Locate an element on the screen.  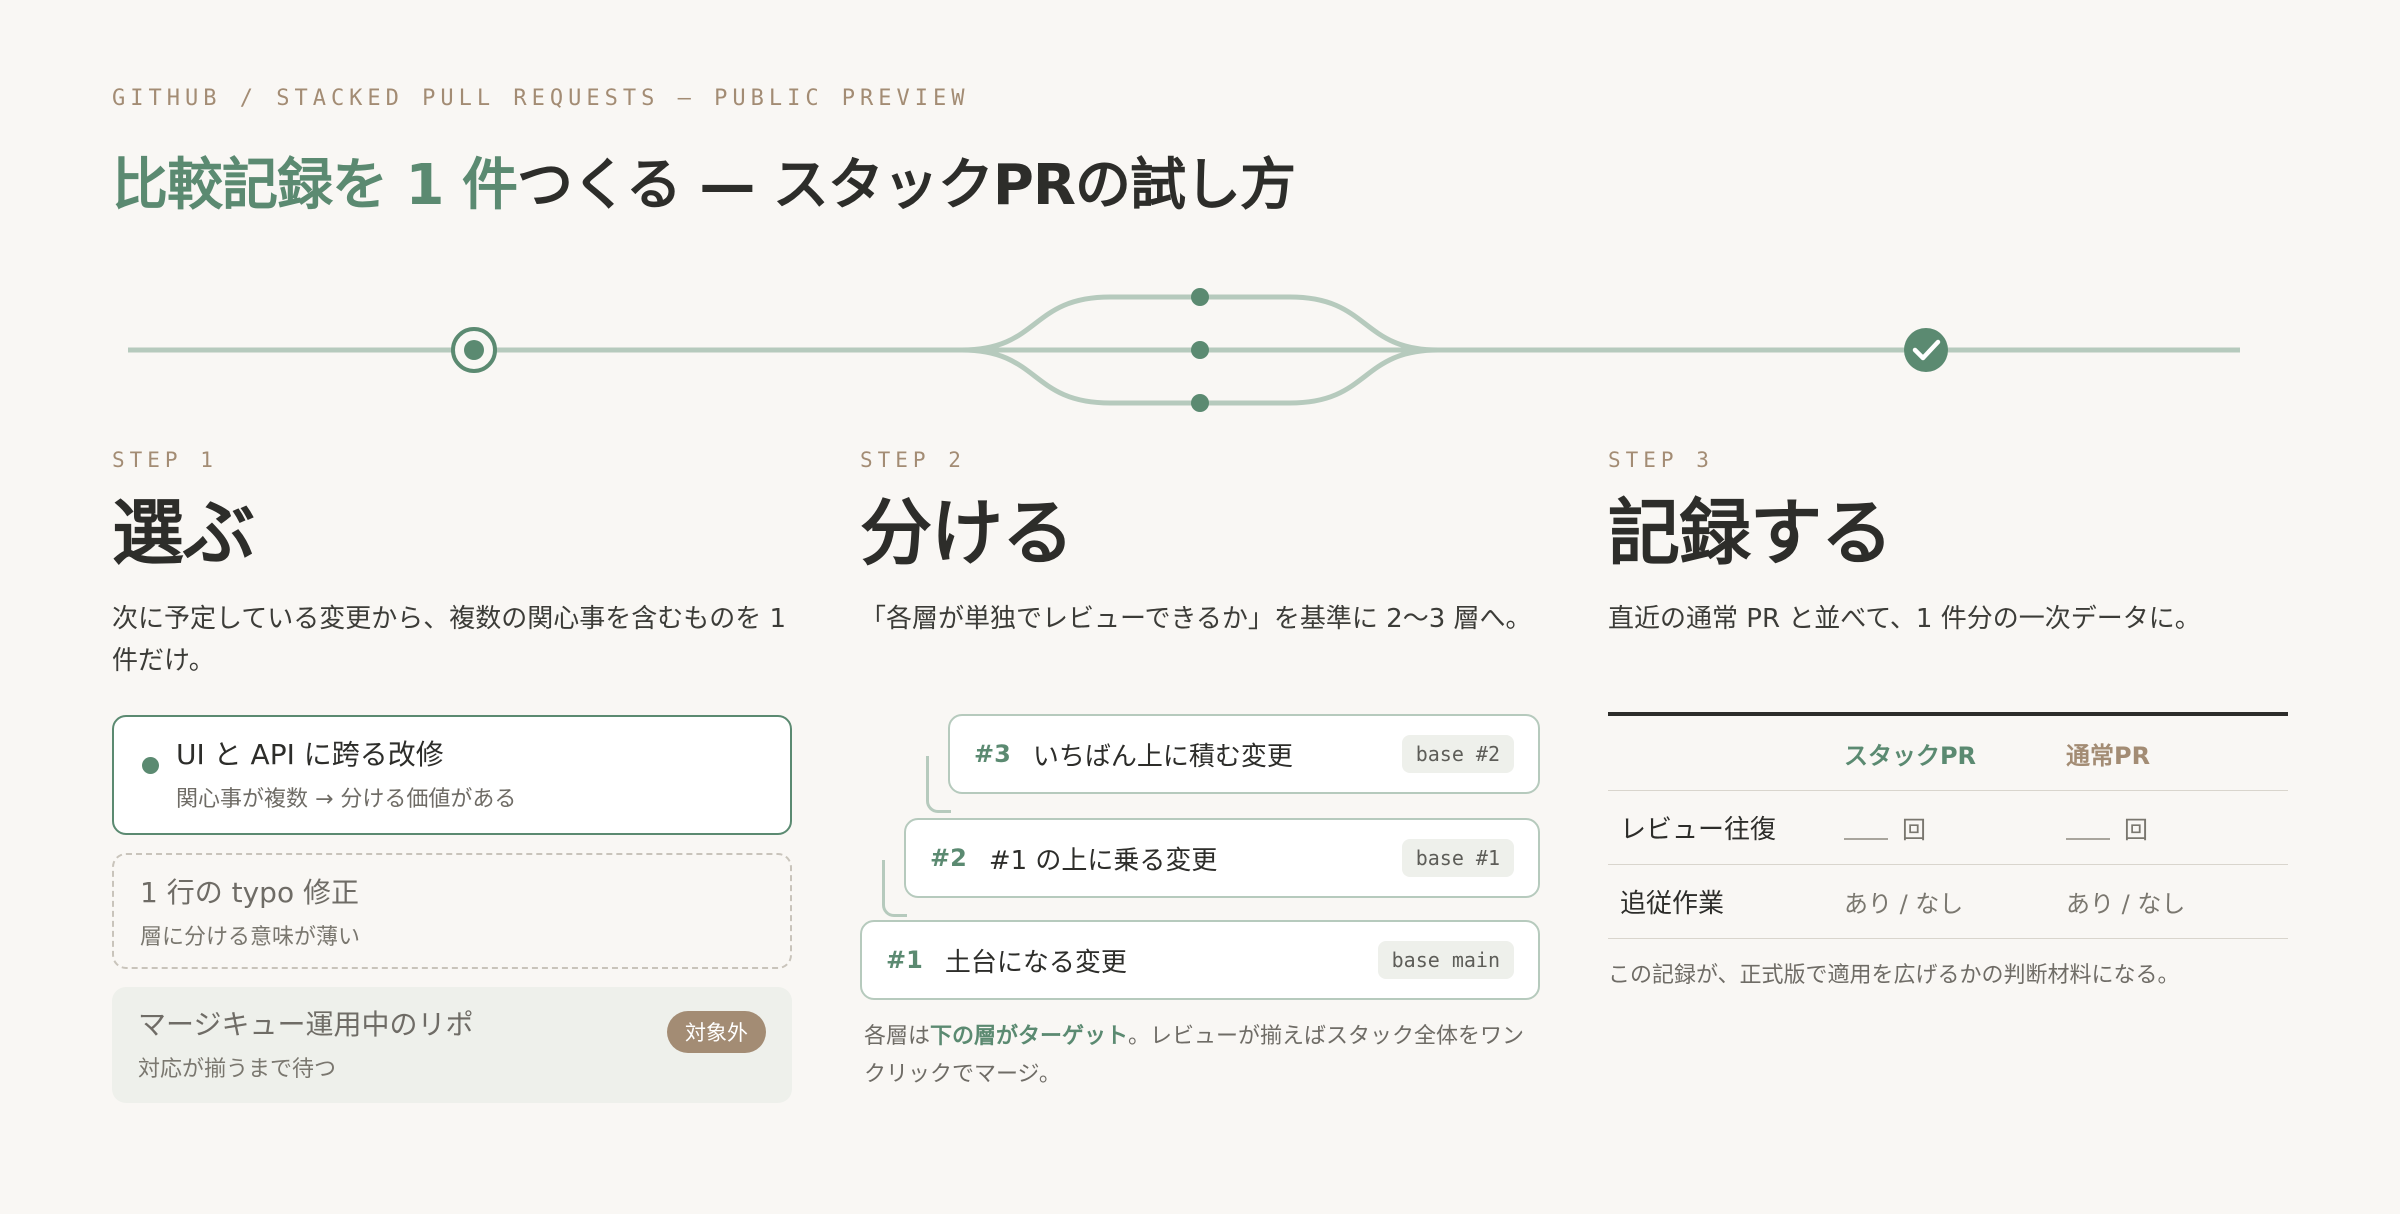
option-sub: 層に分ける意味が薄い is located at coordinates (250, 937).